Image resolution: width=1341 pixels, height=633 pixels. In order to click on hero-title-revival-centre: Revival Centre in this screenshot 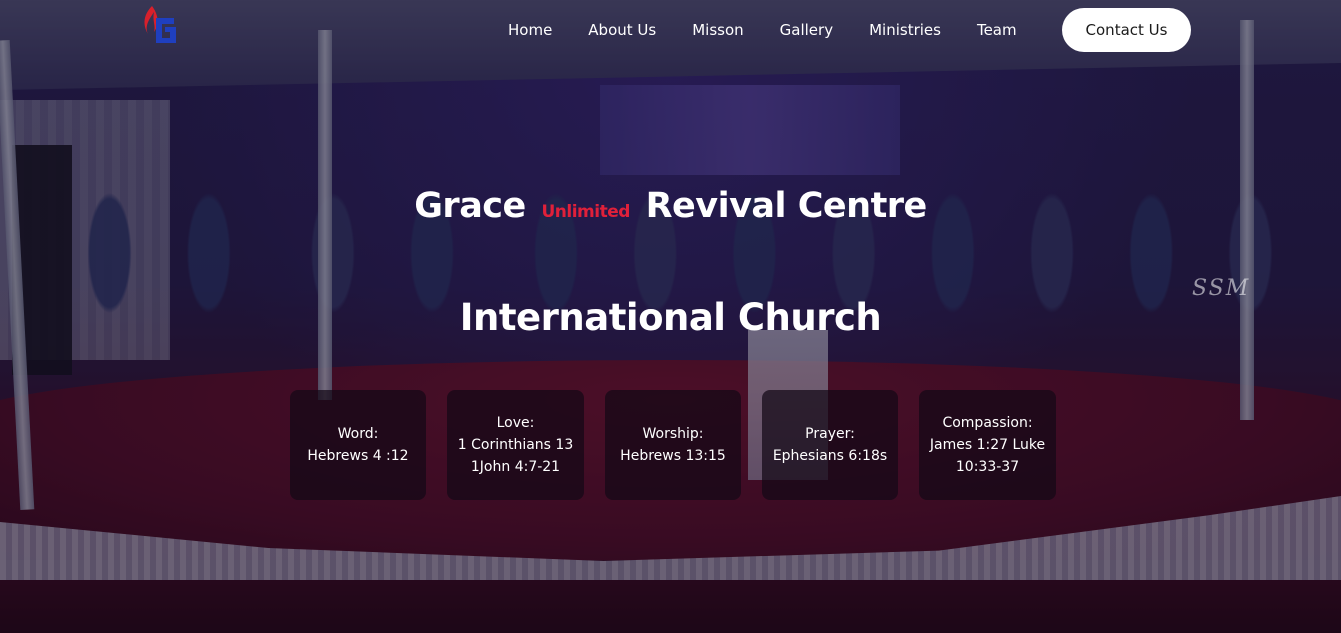, I will do `click(786, 206)`.